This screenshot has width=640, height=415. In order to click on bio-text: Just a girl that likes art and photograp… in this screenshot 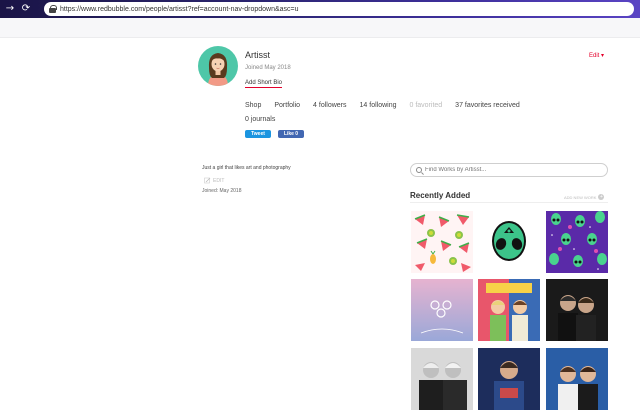, I will do `click(246, 168)`.